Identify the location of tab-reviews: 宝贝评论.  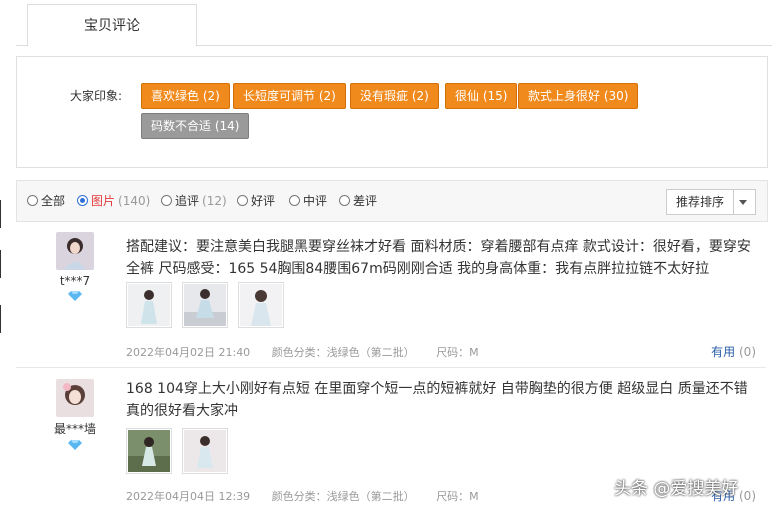
(112, 25).